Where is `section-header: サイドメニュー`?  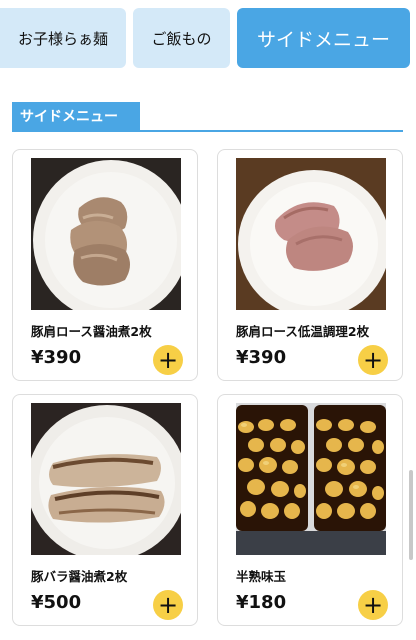
section-header: サイドメニュー is located at coordinates (207, 117).